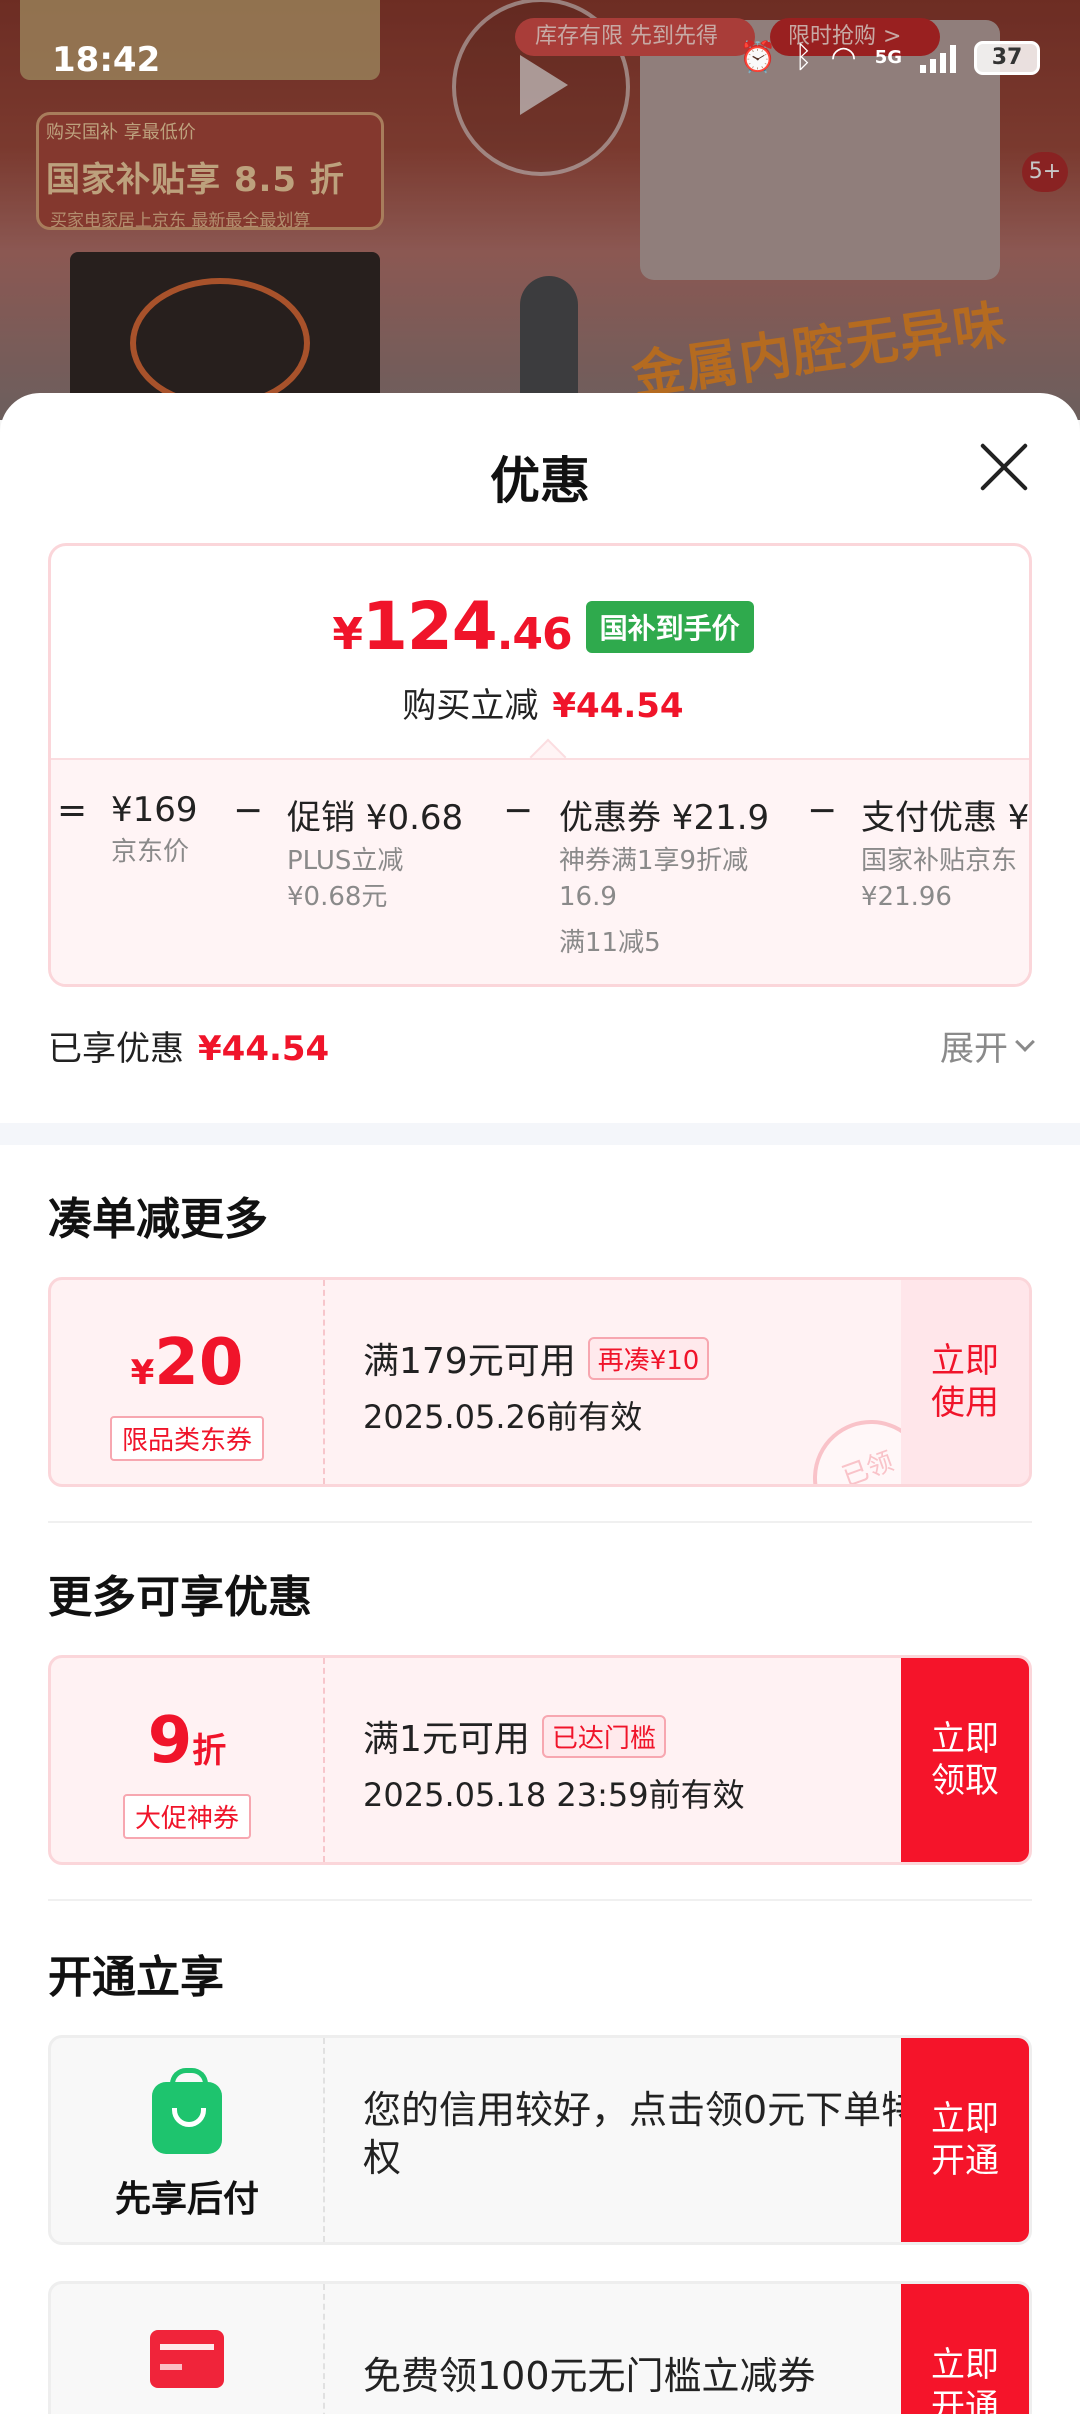 The width and height of the screenshot is (1080, 2414). I want to click on network-type: 5G, so click(888, 57).